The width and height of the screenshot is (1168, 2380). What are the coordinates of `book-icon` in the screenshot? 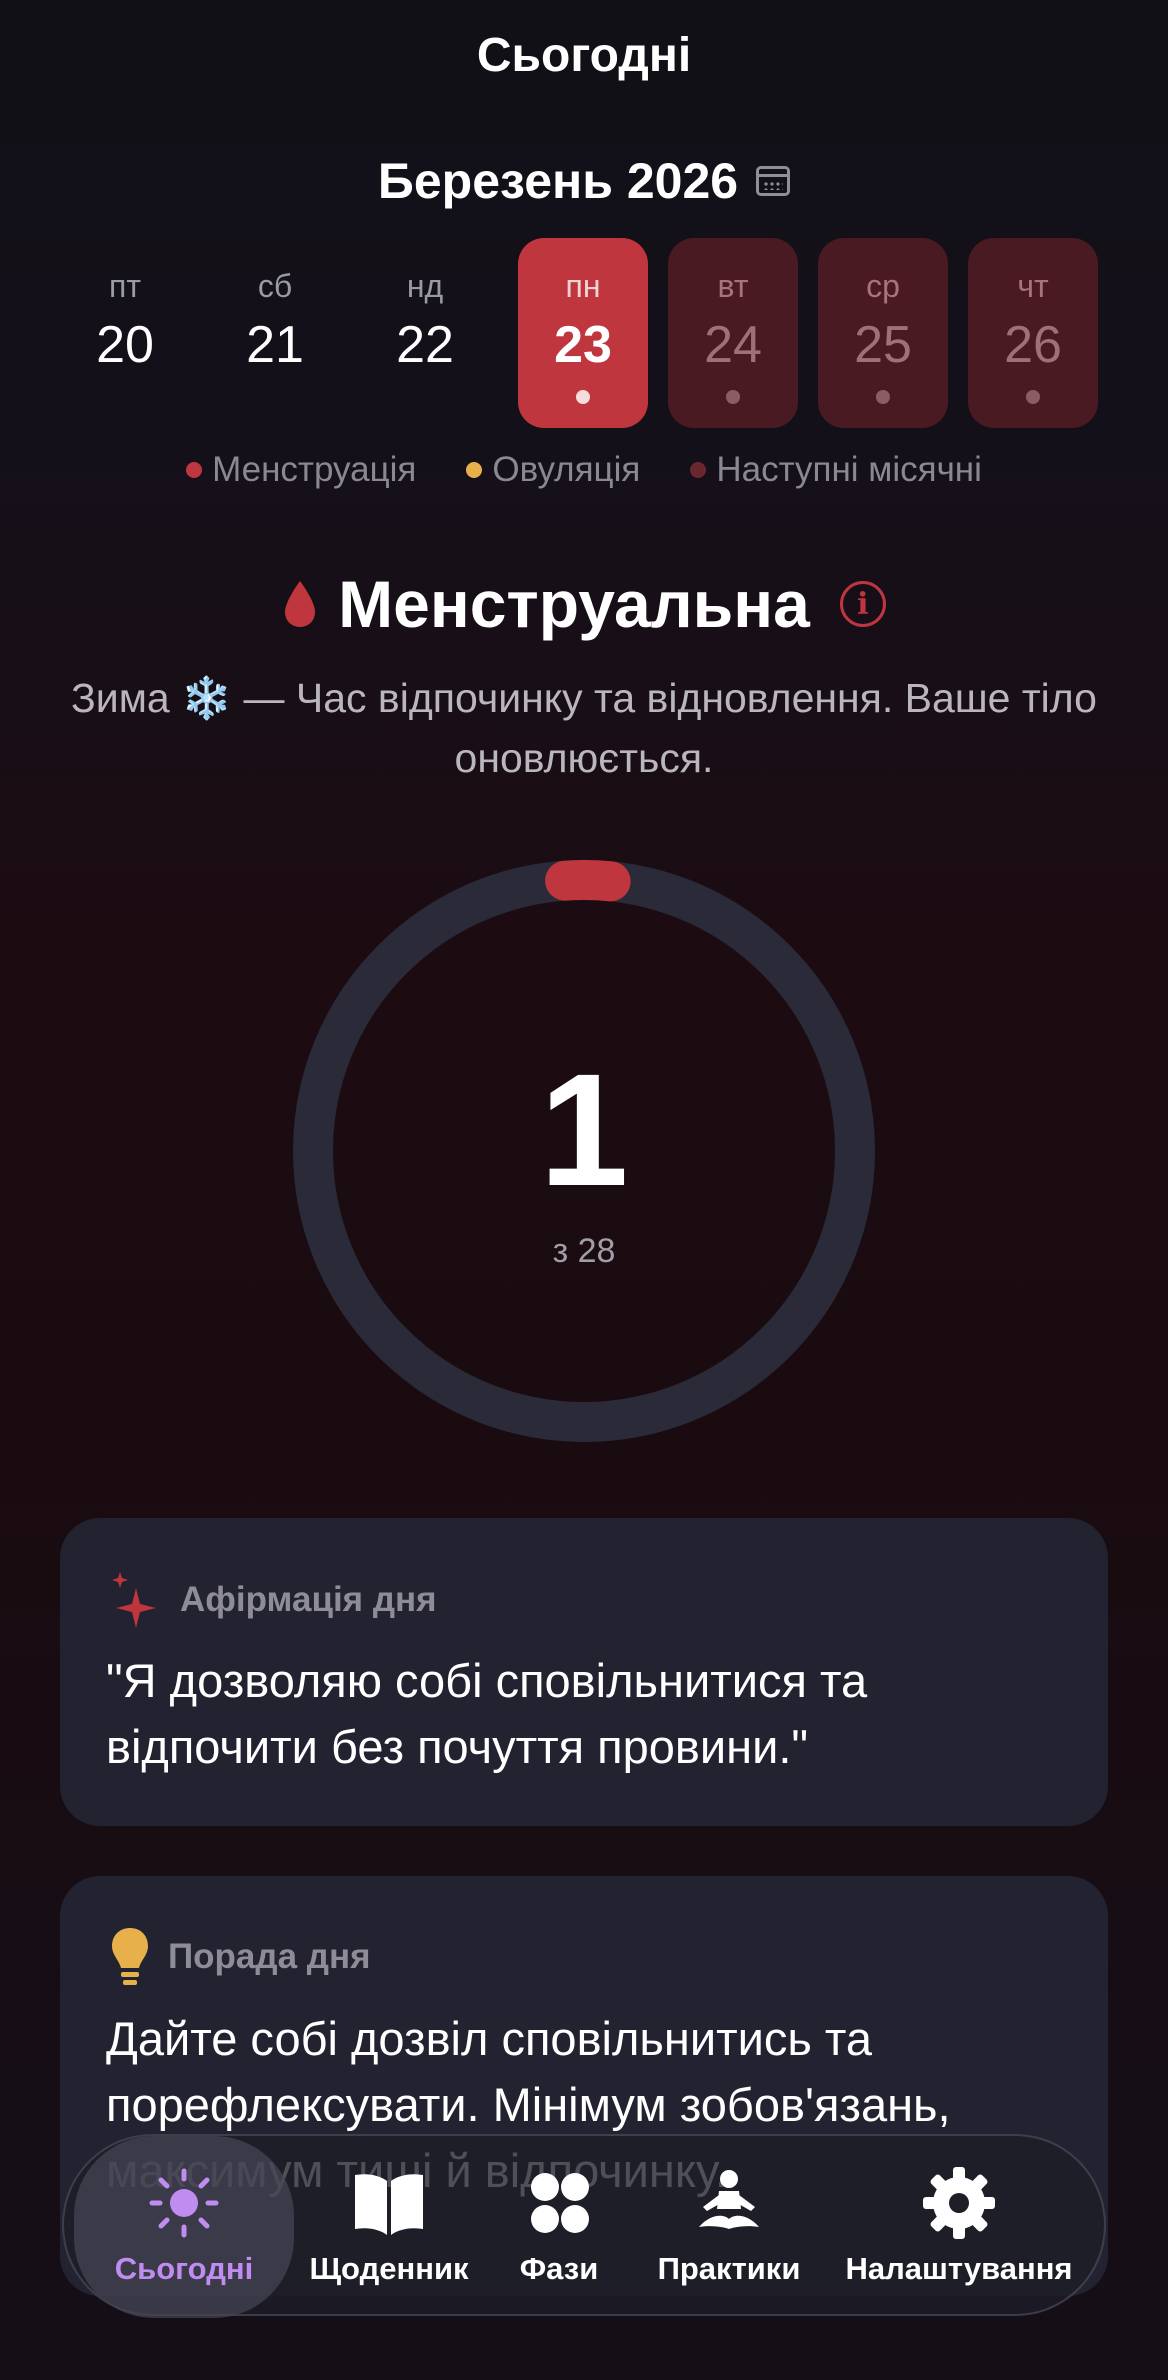 It's located at (389, 2204).